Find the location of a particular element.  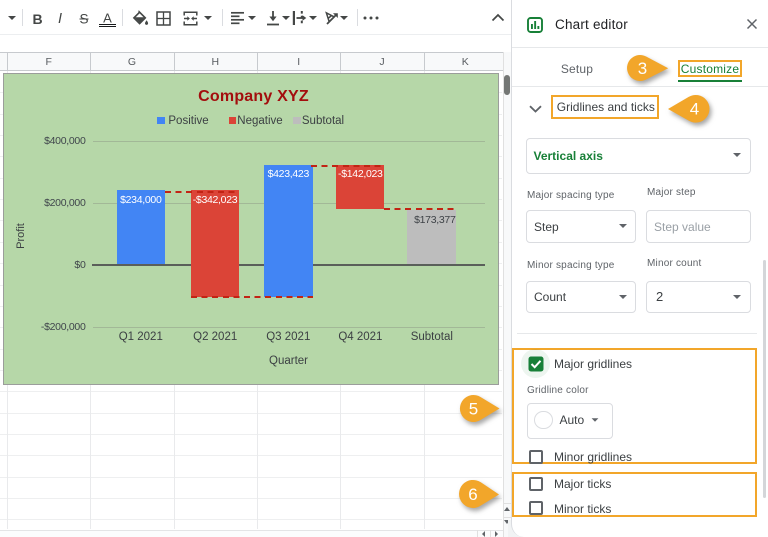

svg-text: 6 is located at coordinates (472, 494).